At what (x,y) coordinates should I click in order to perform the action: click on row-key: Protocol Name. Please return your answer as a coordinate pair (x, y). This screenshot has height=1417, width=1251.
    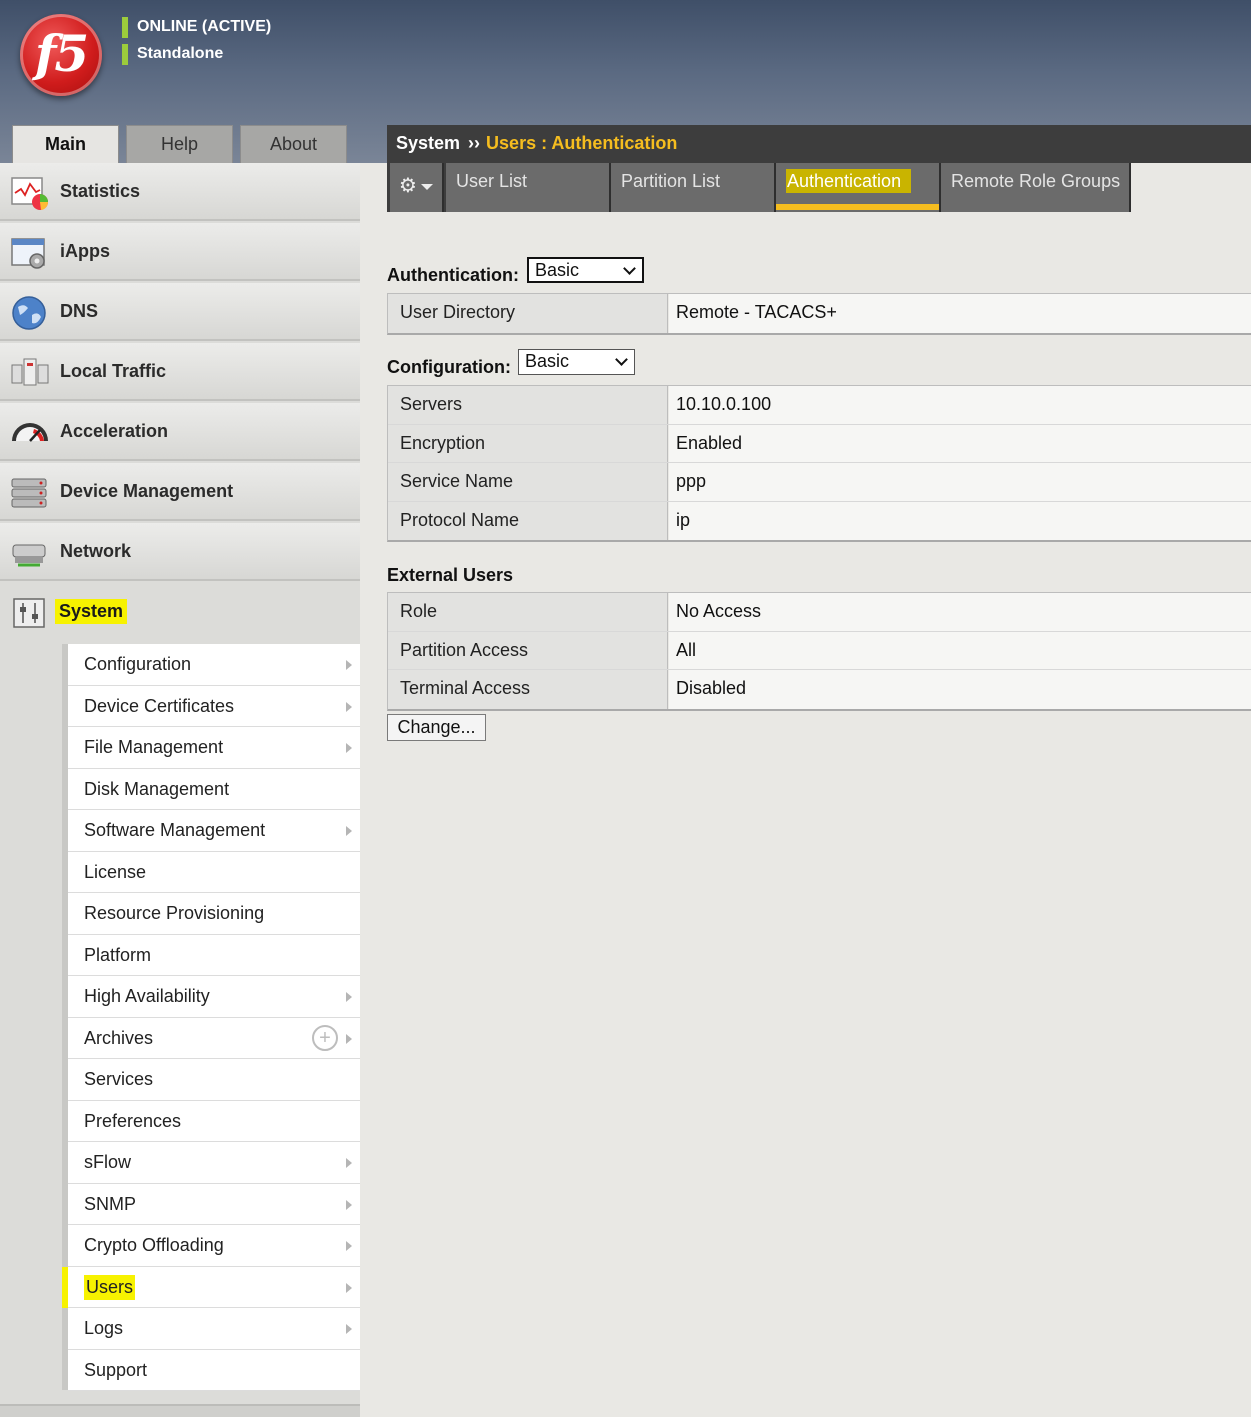
    Looking at the image, I should click on (528, 520).